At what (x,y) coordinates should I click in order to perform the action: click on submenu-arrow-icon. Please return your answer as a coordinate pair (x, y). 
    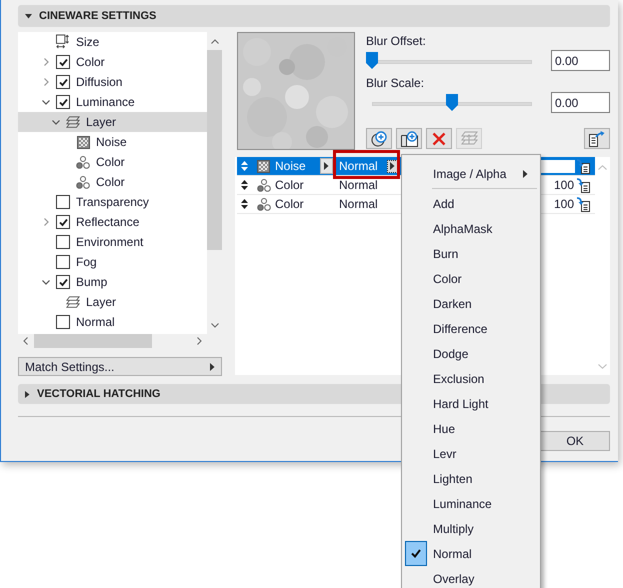
    Looking at the image, I should click on (525, 174).